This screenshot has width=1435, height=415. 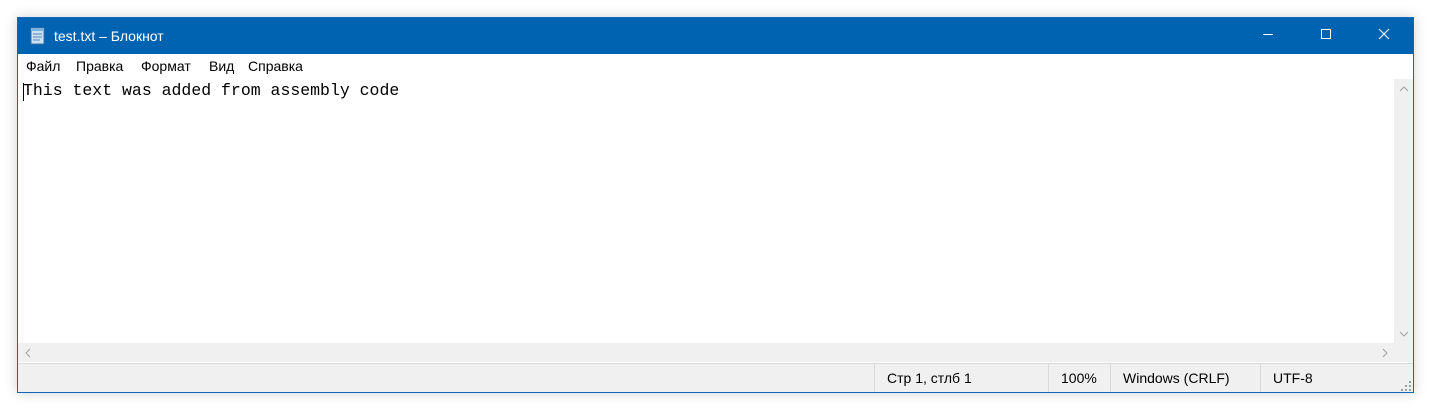 I want to click on maximize-icon, so click(x=1326, y=36).